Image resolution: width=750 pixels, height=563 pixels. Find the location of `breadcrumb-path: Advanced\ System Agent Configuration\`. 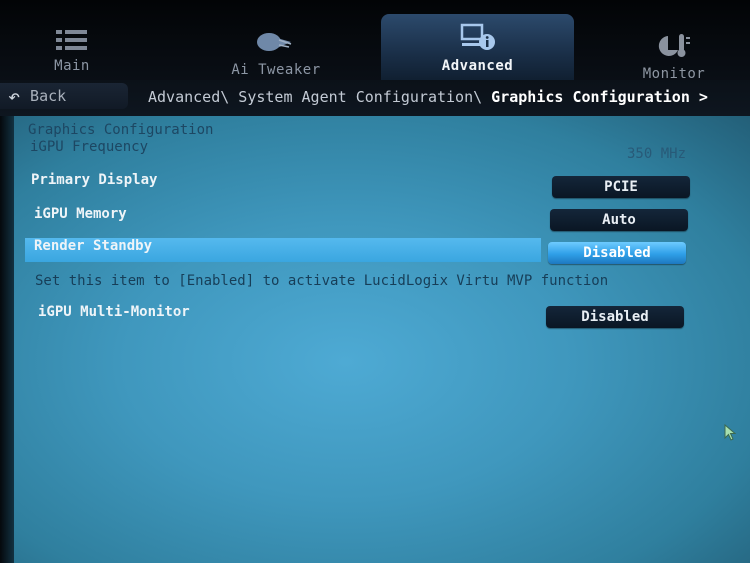

breadcrumb-path: Advanced\ System Agent Configuration\ is located at coordinates (319, 97).